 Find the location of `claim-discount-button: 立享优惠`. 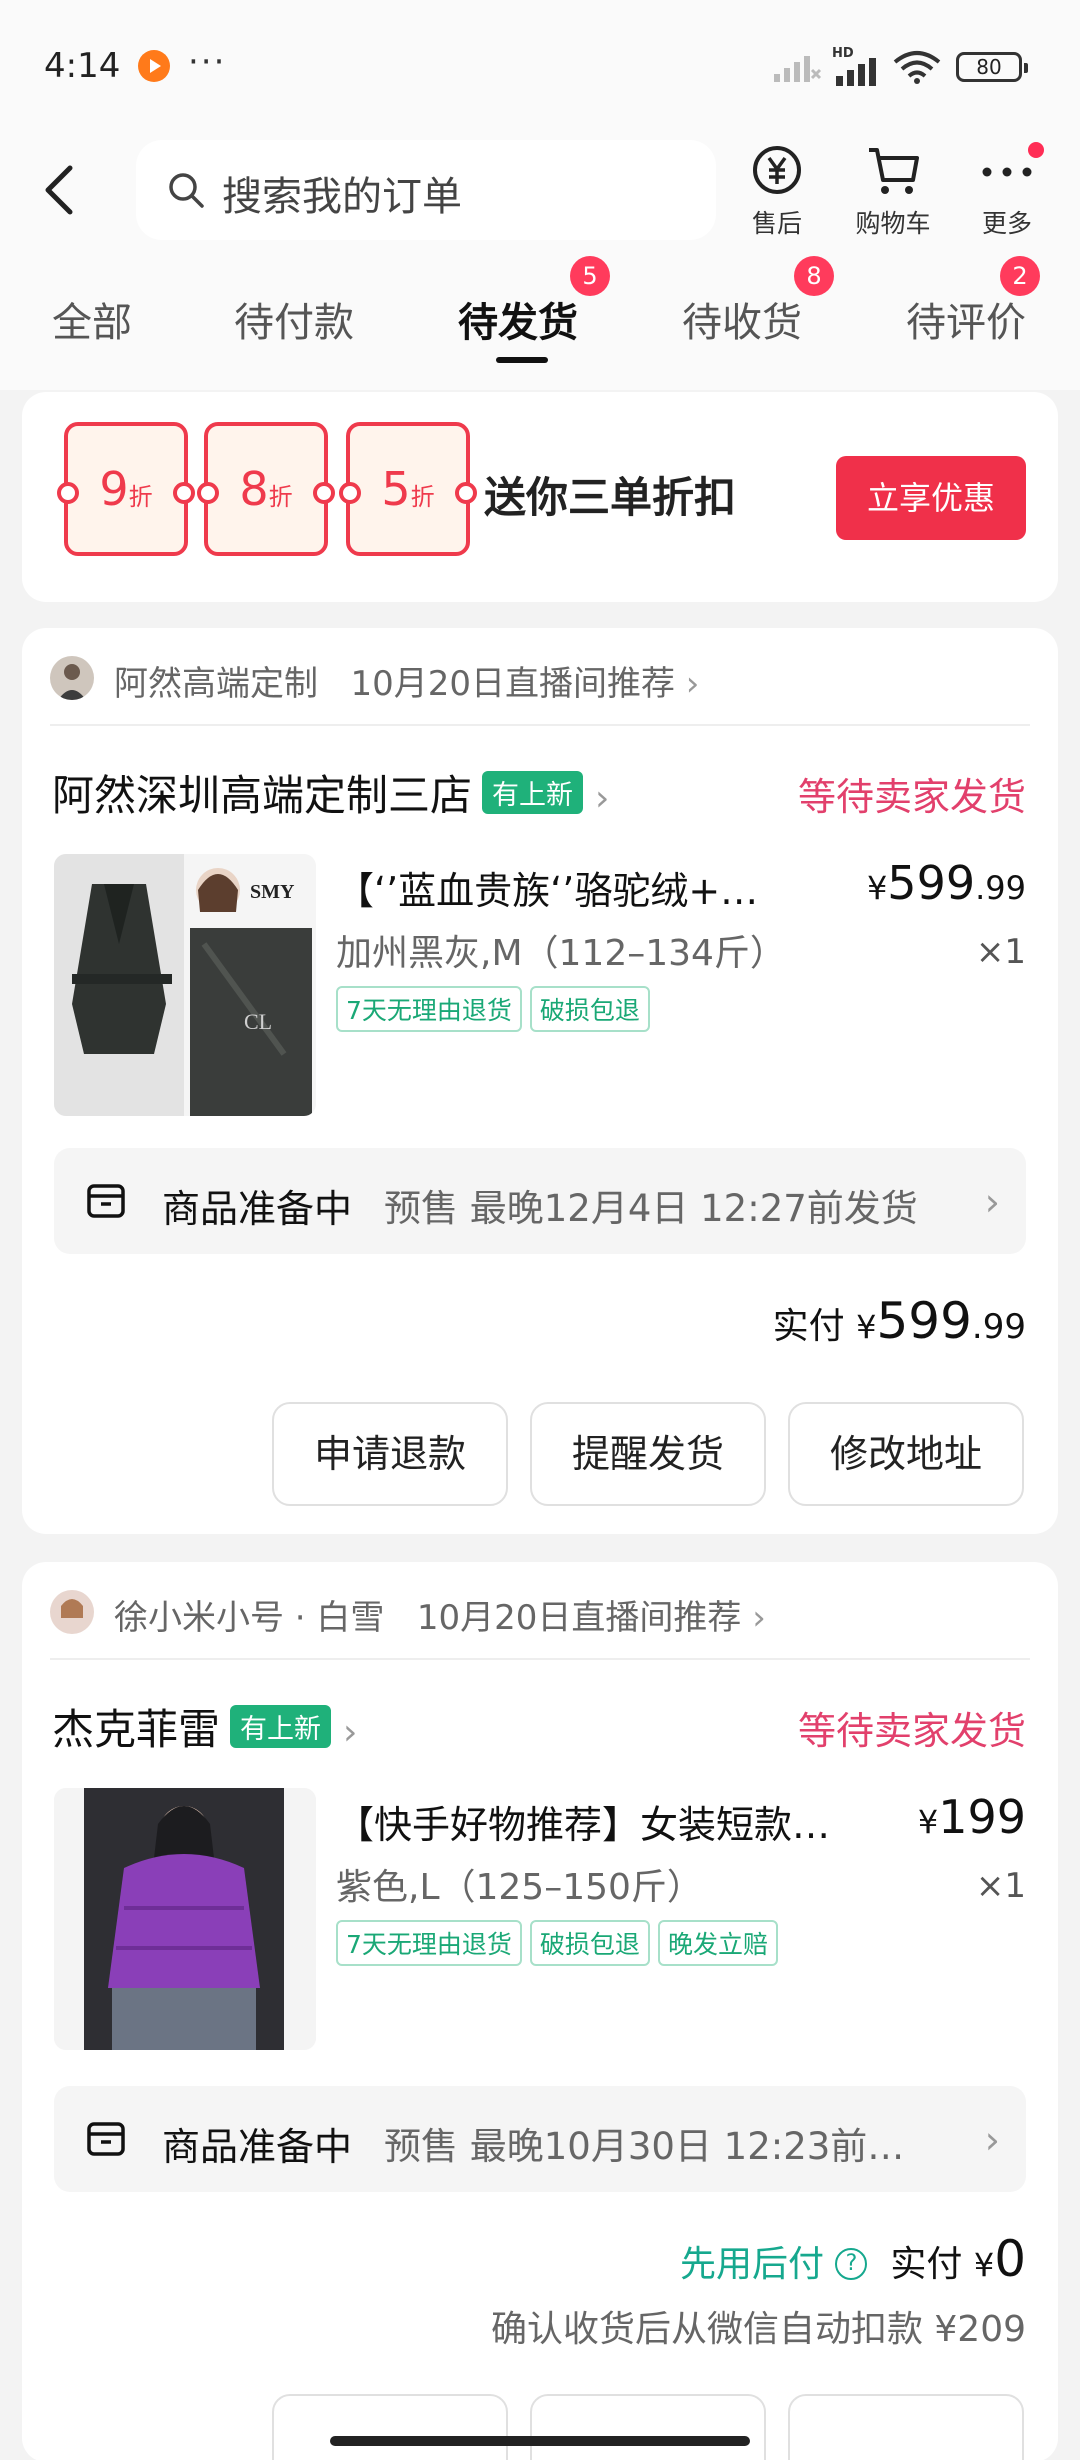

claim-discount-button: 立享优惠 is located at coordinates (931, 498).